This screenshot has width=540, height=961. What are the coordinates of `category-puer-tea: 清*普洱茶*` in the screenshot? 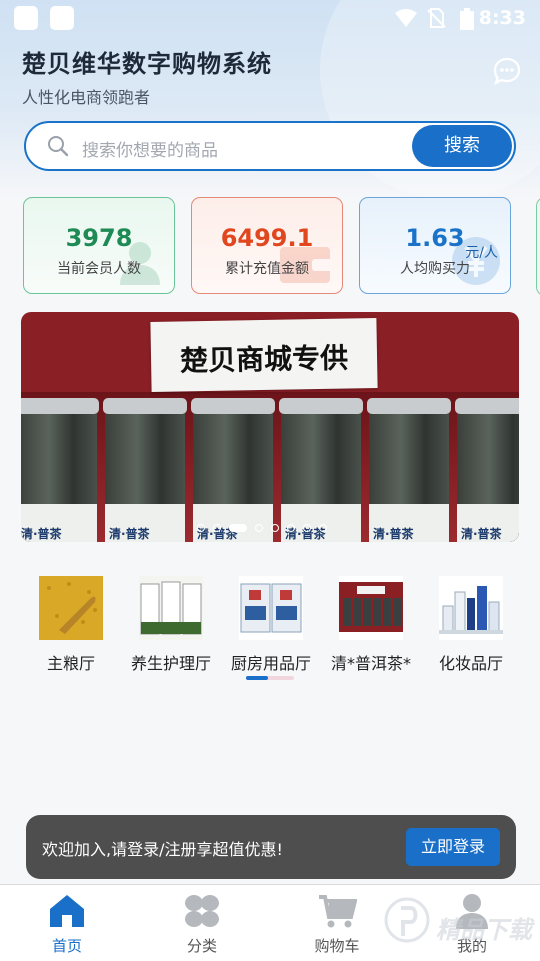 It's located at (371, 625).